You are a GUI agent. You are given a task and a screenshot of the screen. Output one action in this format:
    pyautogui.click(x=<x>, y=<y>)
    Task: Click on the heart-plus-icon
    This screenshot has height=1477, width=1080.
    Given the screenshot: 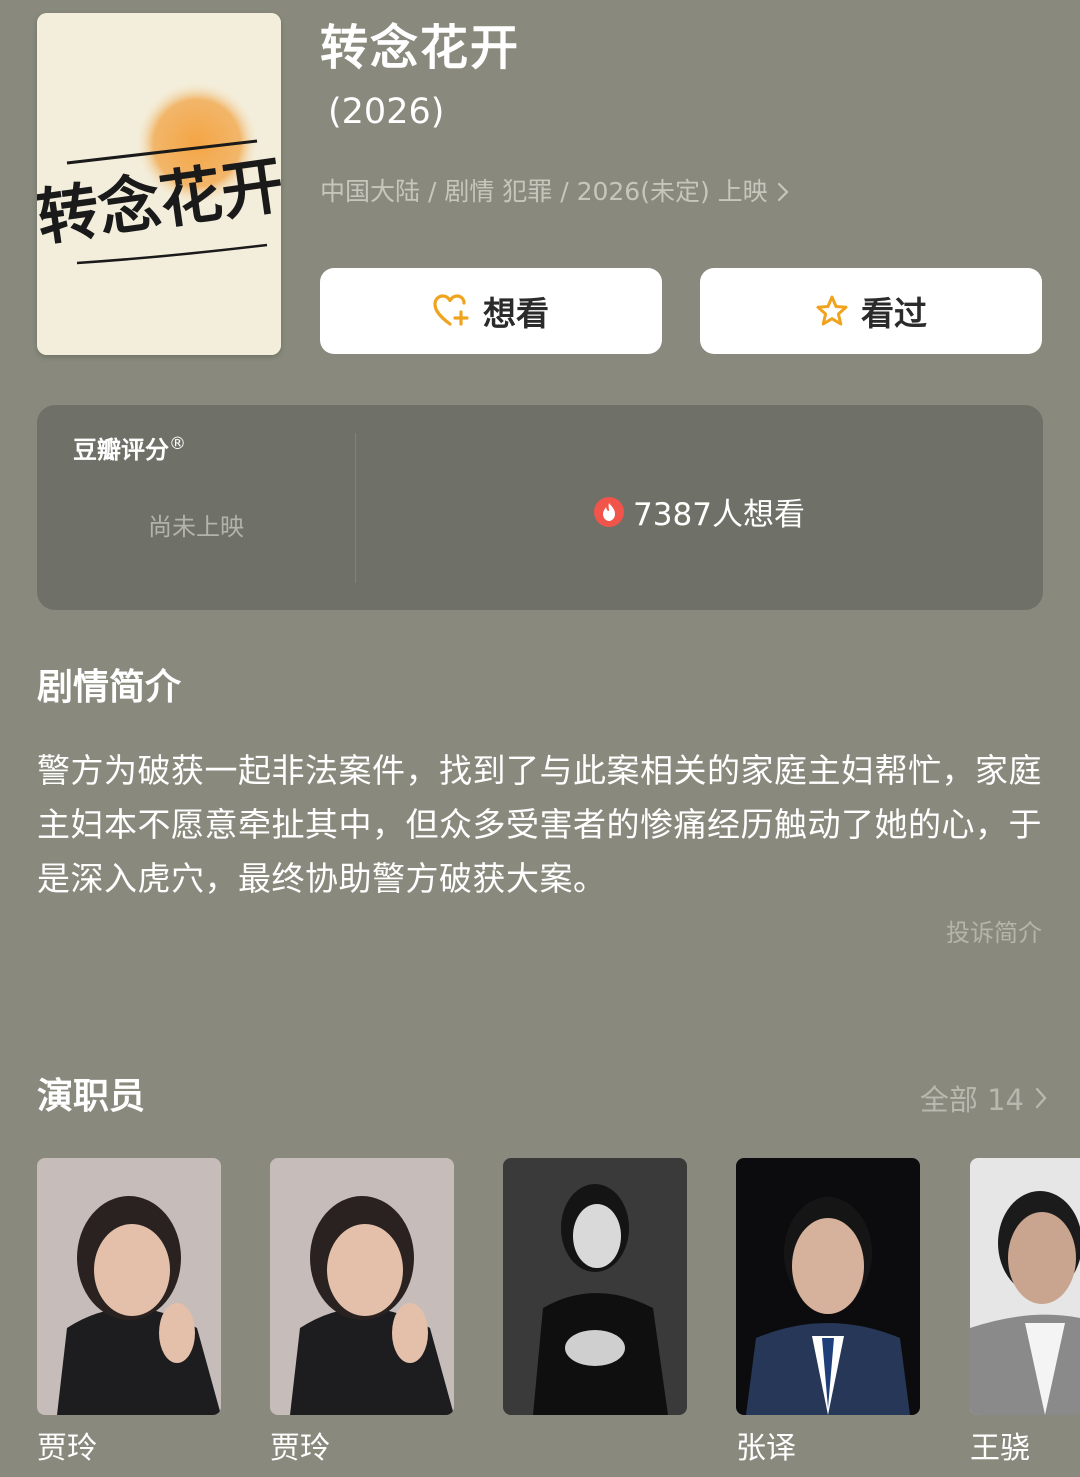 What is the action you would take?
    pyautogui.click(x=451, y=310)
    